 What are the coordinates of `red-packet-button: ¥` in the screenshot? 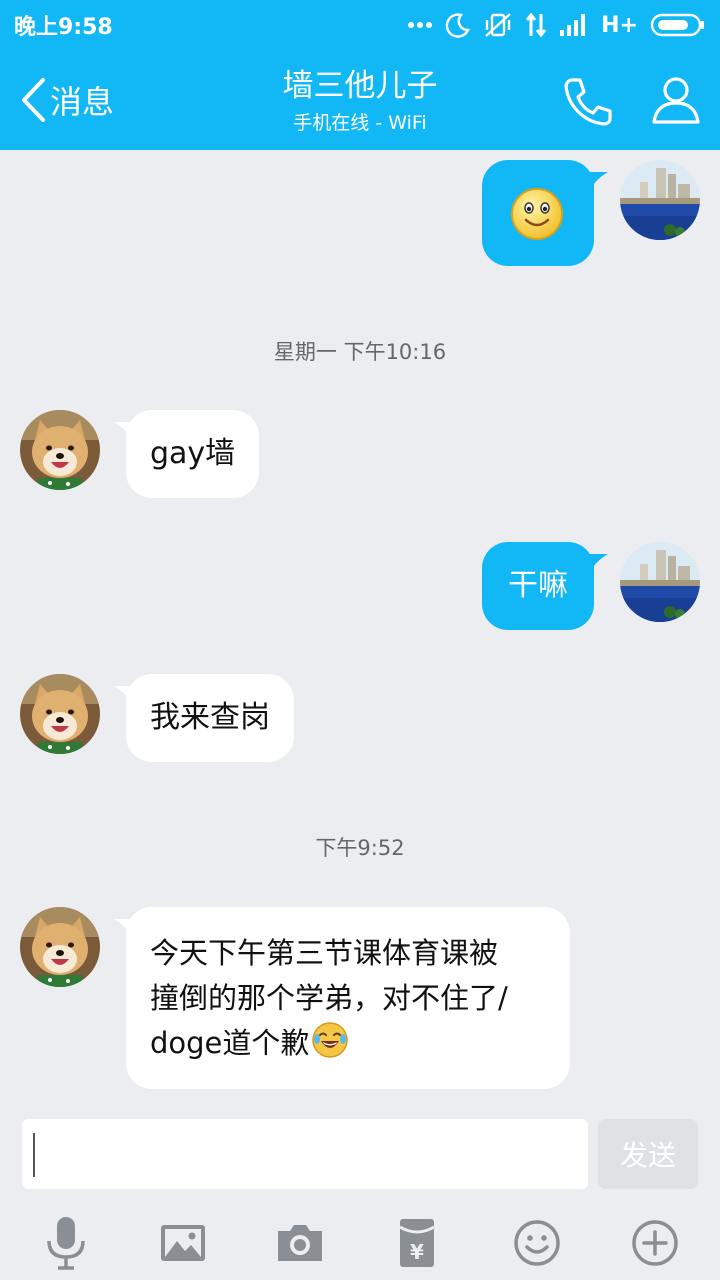 It's located at (417, 1243).